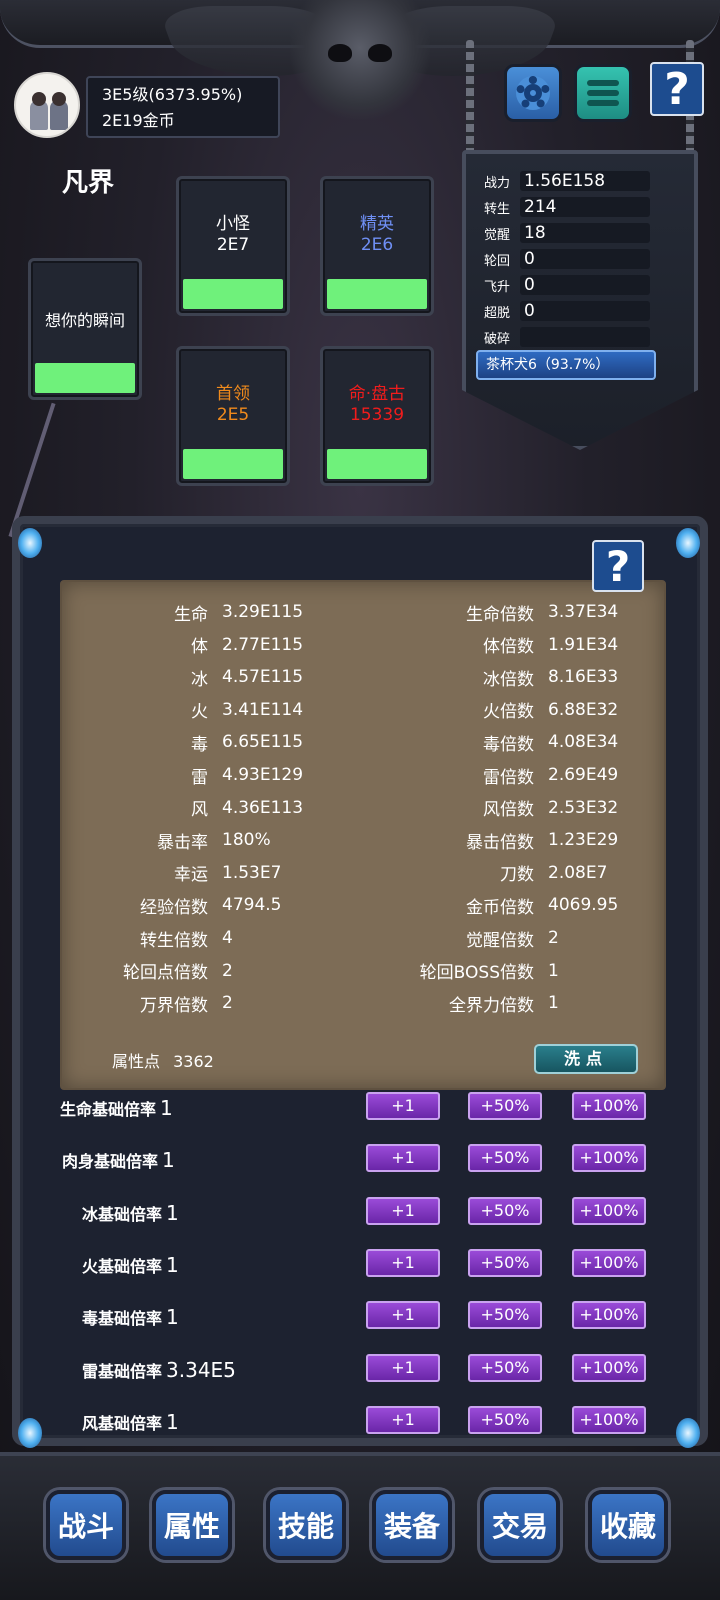  Describe the element at coordinates (677, 89) in the screenshot. I see `help-button-top: ?` at that location.